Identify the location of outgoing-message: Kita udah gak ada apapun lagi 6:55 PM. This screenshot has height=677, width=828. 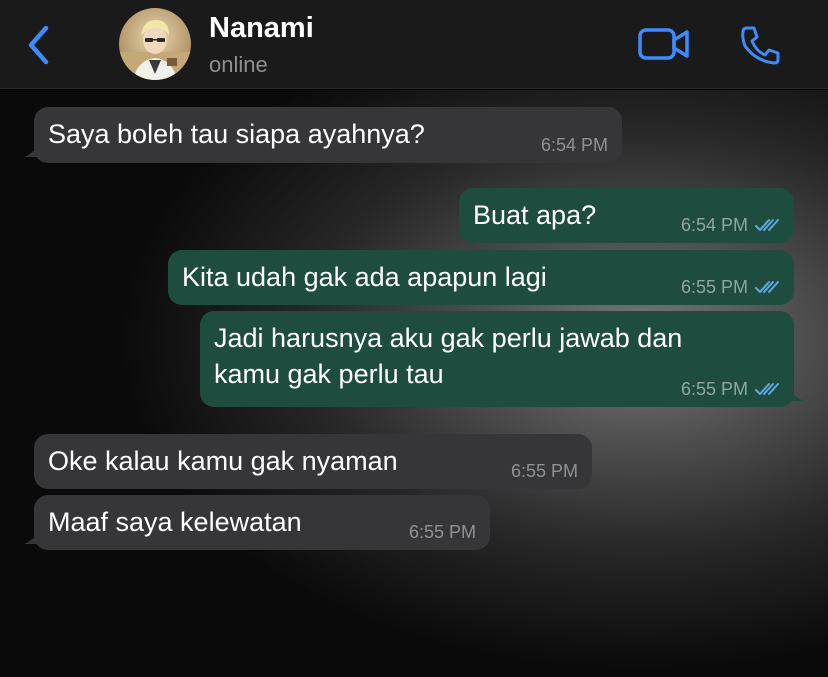
(481, 277).